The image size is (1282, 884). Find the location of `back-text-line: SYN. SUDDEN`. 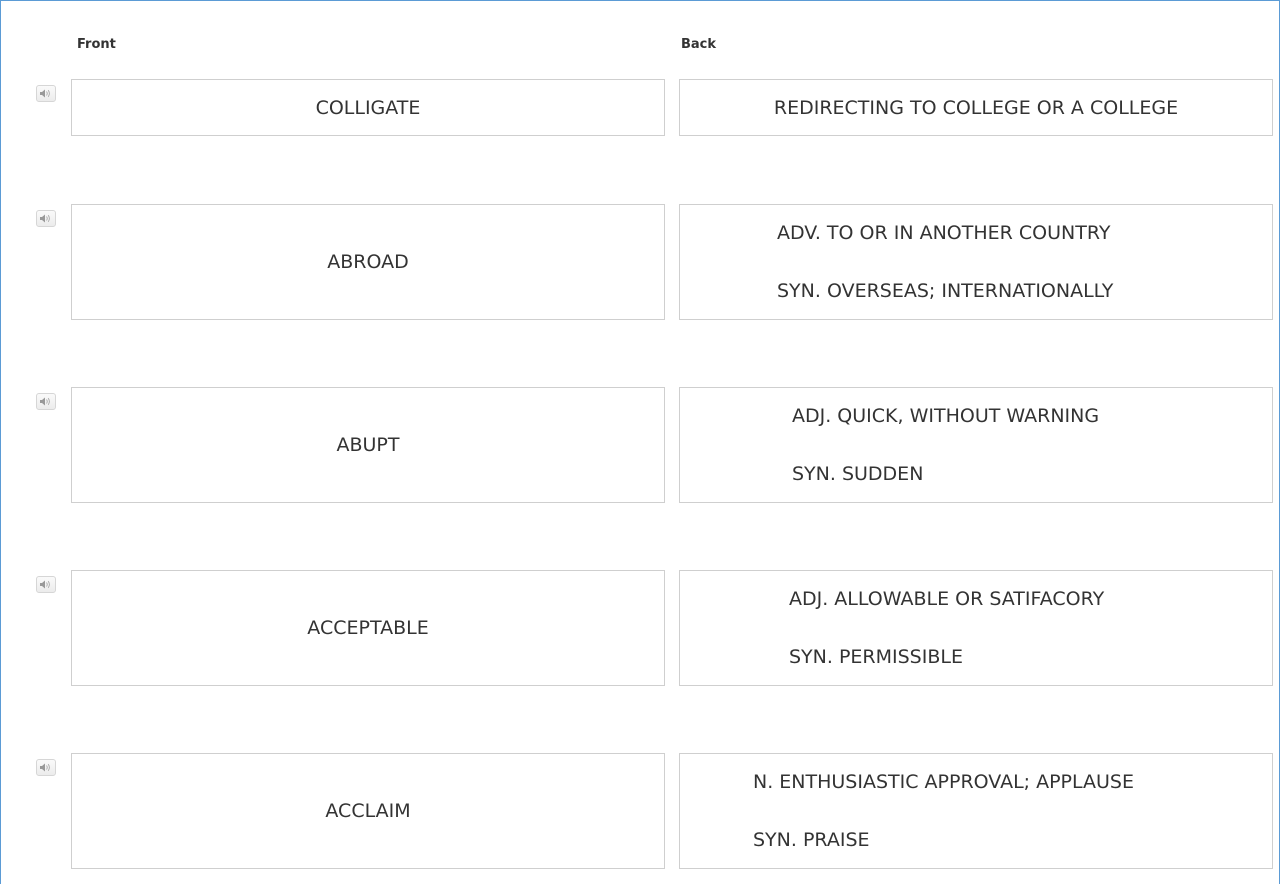

back-text-line: SYN. SUDDEN is located at coordinates (858, 474).